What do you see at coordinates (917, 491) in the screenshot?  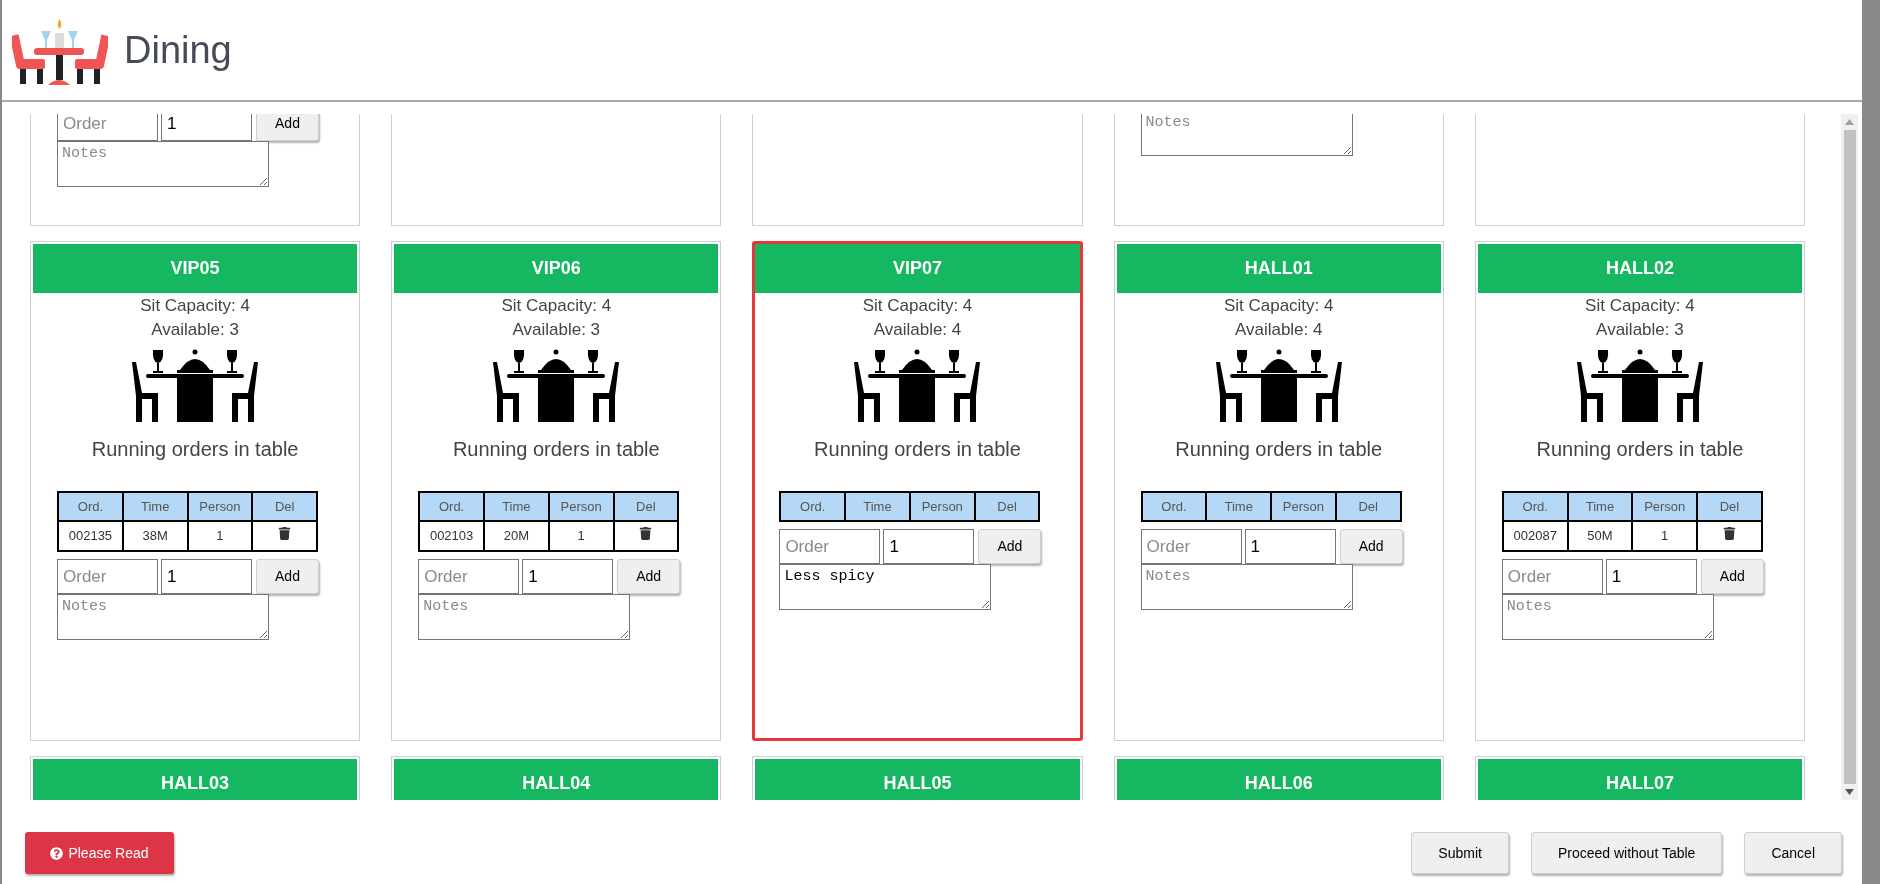 I see `table-card: VIP07 Sit Capacity: 4 Available: 4 Running orders in table Ord. Time Person Del Order 1 Add Less spicy` at bounding box center [917, 491].